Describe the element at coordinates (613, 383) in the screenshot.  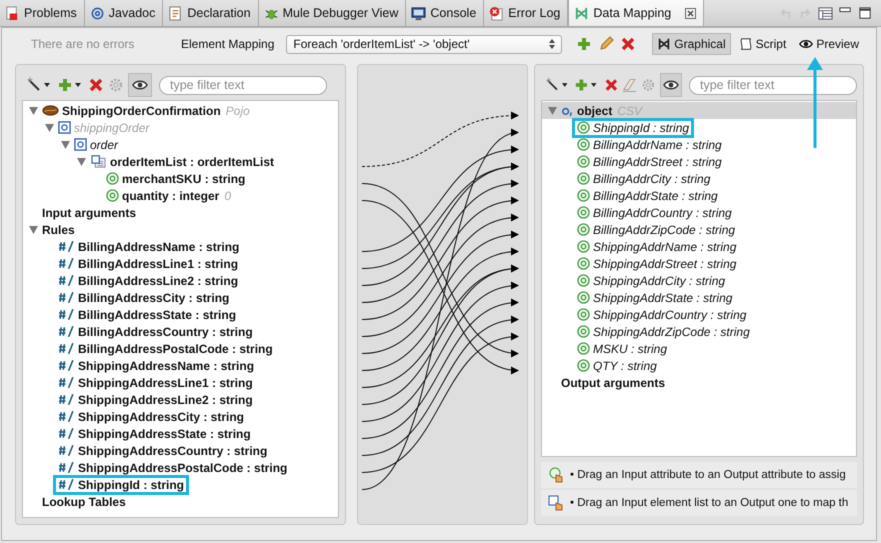
I see `tree-item: Output arguments` at that location.